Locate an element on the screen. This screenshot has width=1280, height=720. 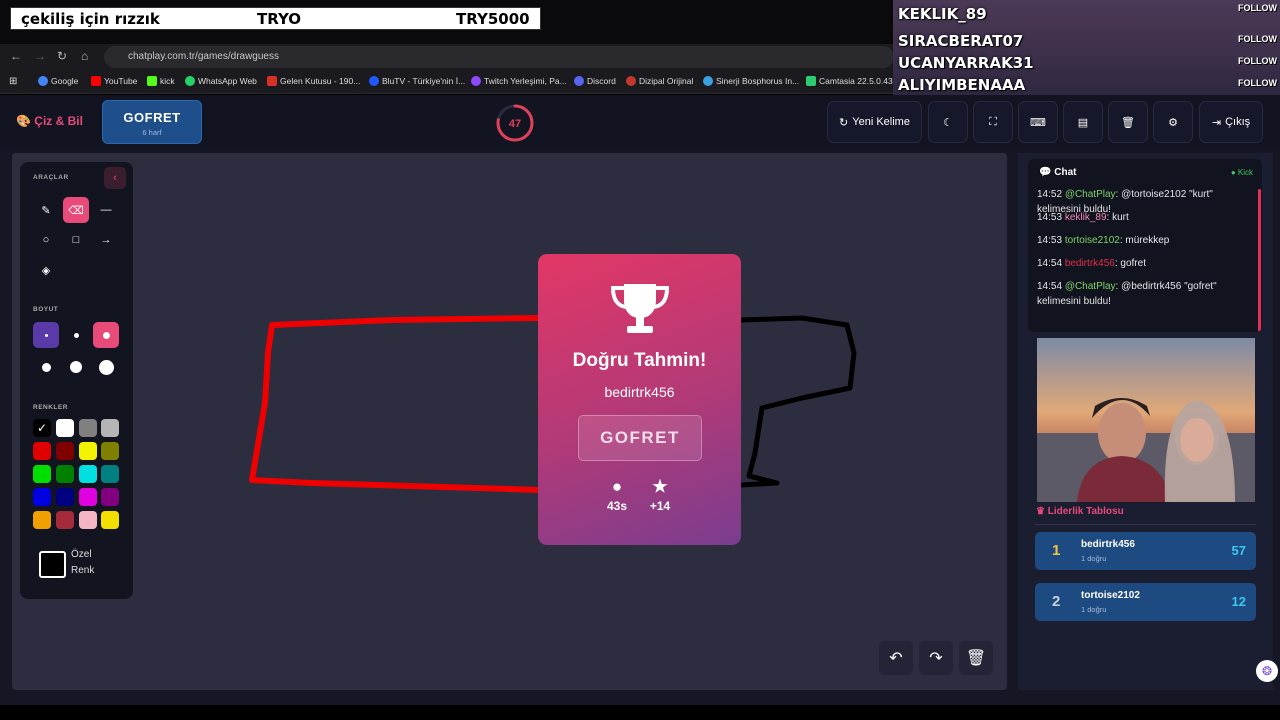
settings-button: ⚙ is located at coordinates (1173, 122).